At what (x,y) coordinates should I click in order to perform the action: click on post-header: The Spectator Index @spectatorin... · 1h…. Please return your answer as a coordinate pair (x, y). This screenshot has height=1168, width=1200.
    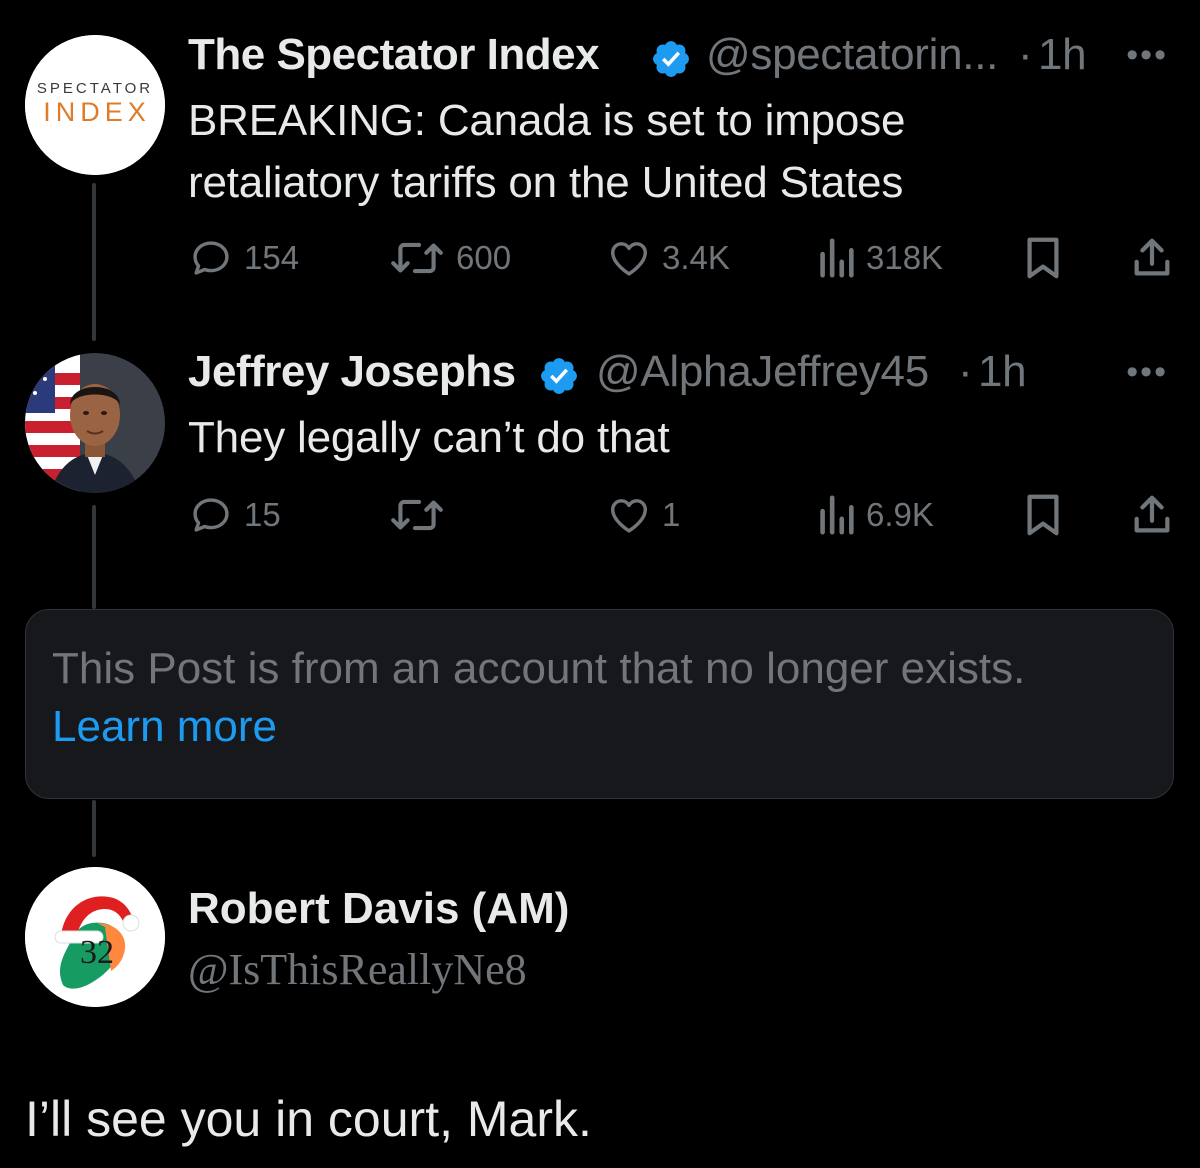
    Looking at the image, I should click on (679, 58).